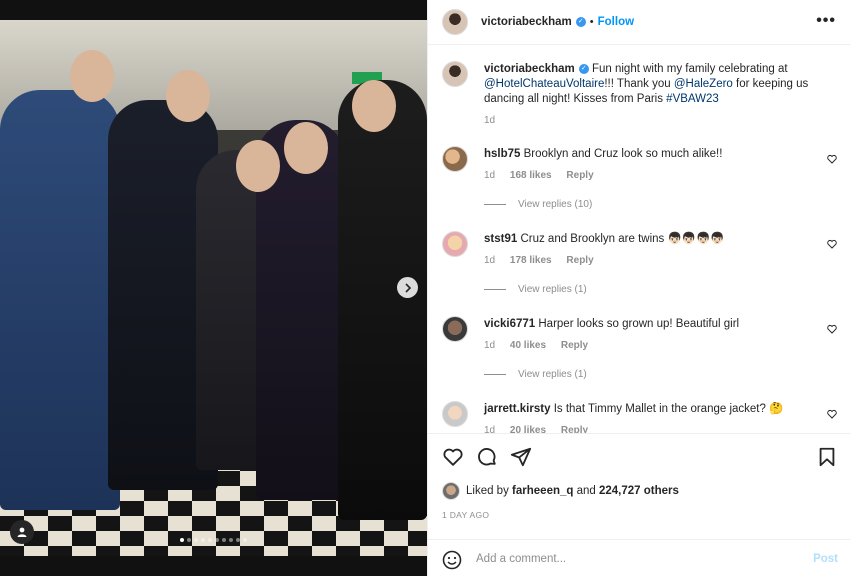 This screenshot has width=850, height=576. I want to click on user-tag-button, so click(22, 532).